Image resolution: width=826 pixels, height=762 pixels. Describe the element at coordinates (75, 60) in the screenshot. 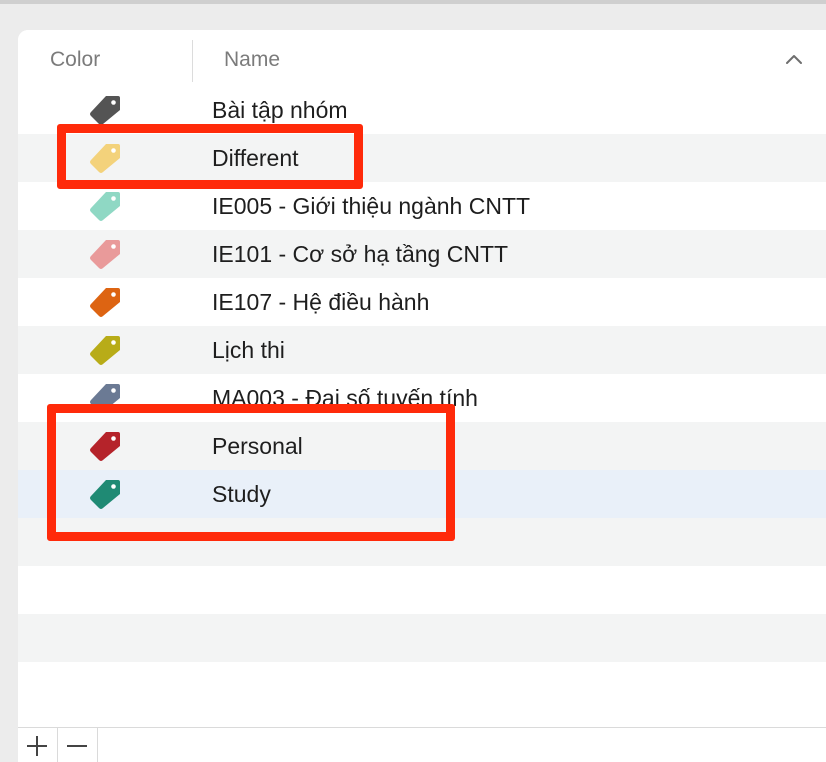

I see `column-header-color: Color` at that location.